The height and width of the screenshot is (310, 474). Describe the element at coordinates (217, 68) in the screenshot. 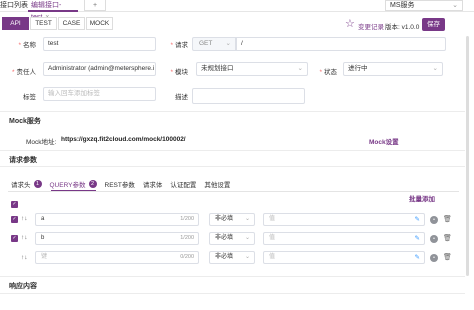

I see `module-select-value: 未规划接口` at that location.